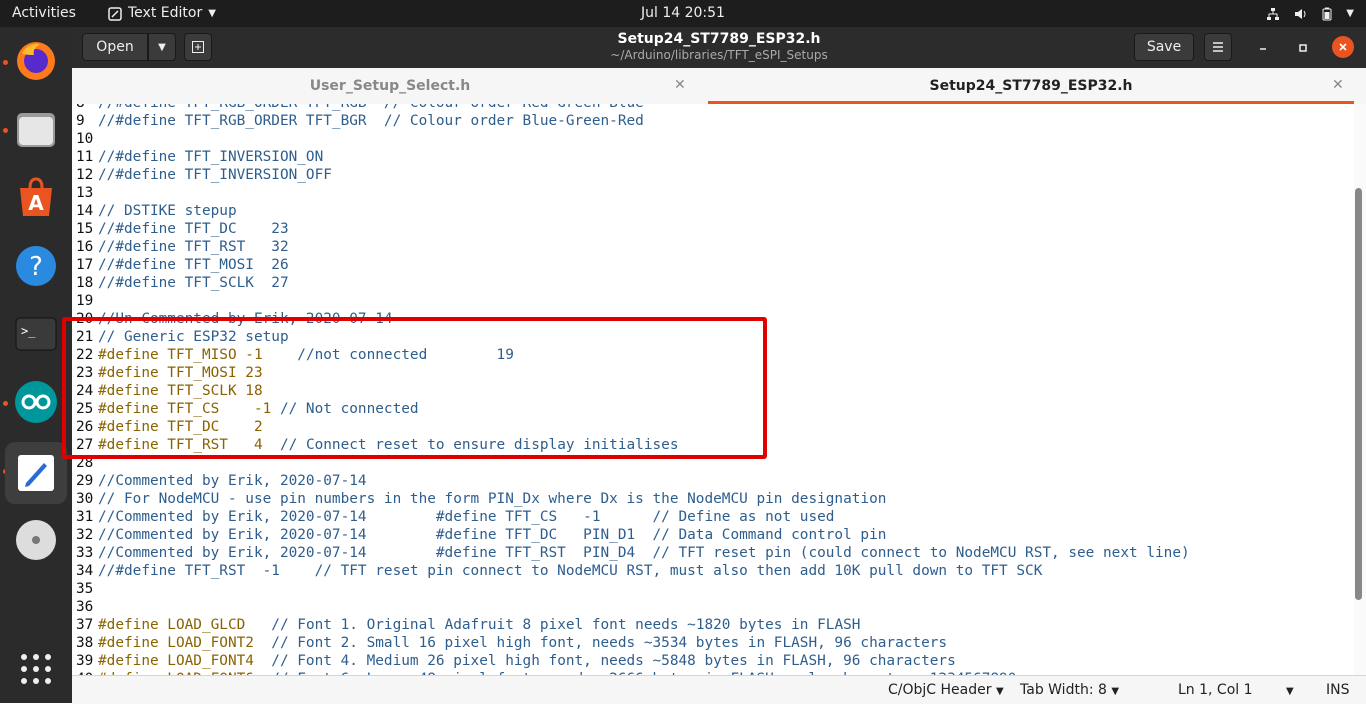 This screenshot has width=1366, height=706. What do you see at coordinates (36, 669) in the screenshot?
I see `app-grid-icon` at bounding box center [36, 669].